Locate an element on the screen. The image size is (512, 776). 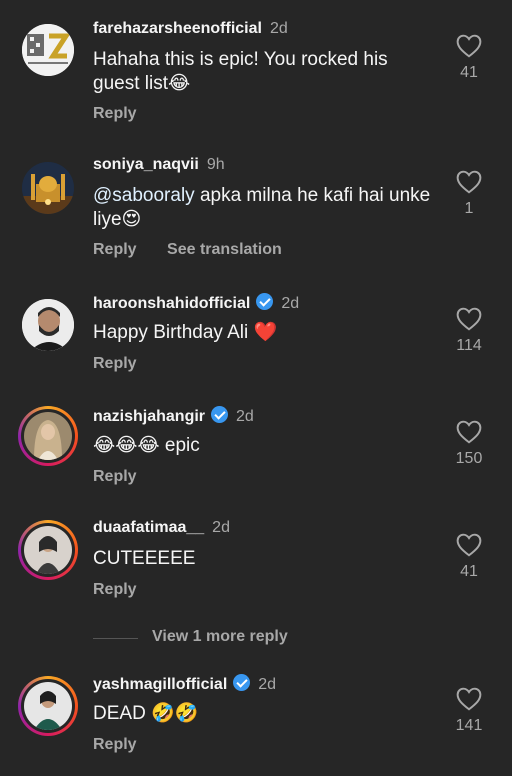
view-more-replies-button: View 1 more reply is located at coordinates (220, 637).